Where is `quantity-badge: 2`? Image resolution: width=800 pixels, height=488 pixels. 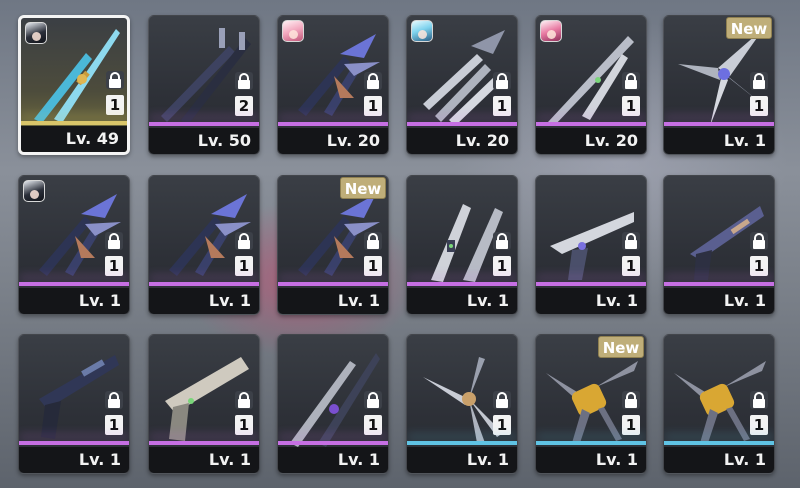
quantity-badge: 2 is located at coordinates (244, 106).